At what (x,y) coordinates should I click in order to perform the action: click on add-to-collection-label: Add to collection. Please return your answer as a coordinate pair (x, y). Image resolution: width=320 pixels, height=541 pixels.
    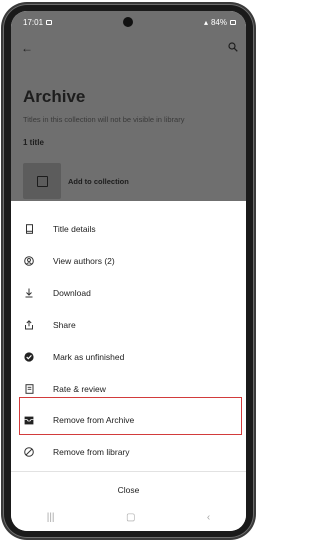
    Looking at the image, I should click on (98, 181).